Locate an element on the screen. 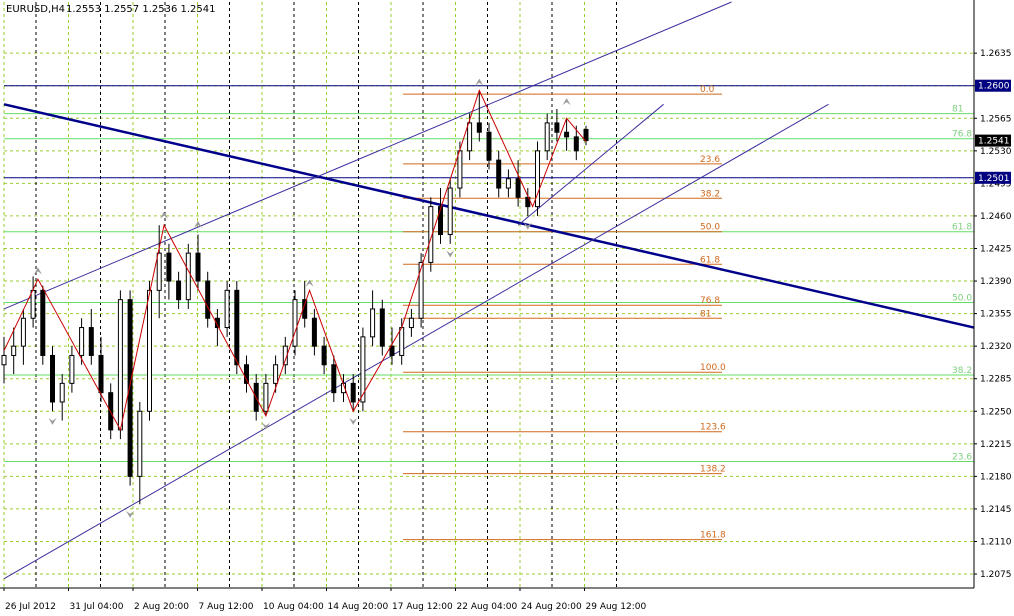 This screenshot has width=1014, height=616. price-level-label: 1.2600 is located at coordinates (994, 87).